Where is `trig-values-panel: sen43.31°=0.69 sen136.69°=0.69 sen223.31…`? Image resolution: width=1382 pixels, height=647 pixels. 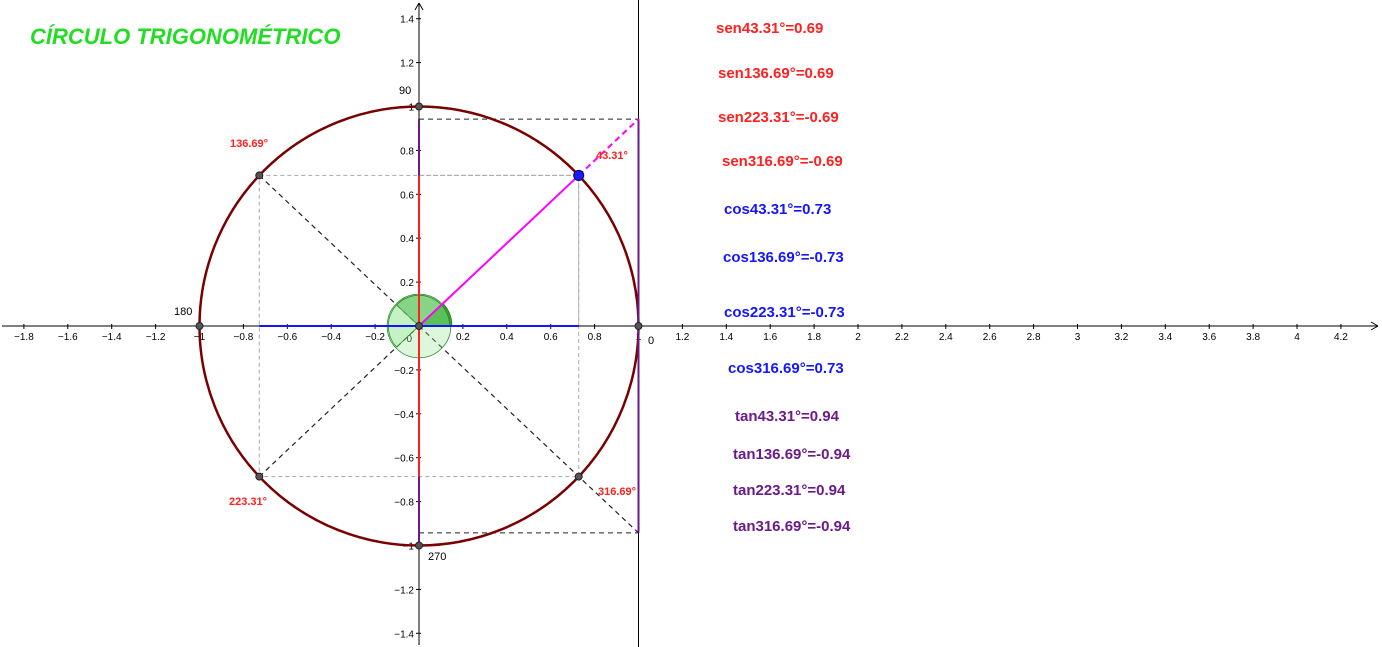
trig-values-panel: sen43.31°=0.69 sen136.69°=0.69 sen223.31… is located at coordinates (783, 277).